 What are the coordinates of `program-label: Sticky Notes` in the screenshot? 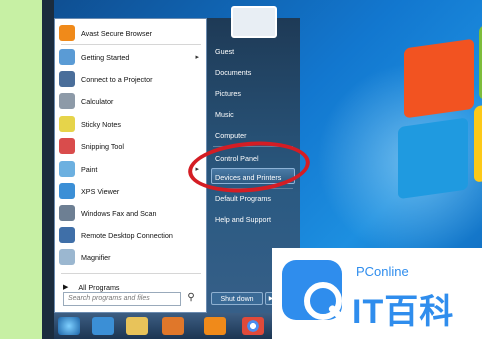 It's located at (101, 124).